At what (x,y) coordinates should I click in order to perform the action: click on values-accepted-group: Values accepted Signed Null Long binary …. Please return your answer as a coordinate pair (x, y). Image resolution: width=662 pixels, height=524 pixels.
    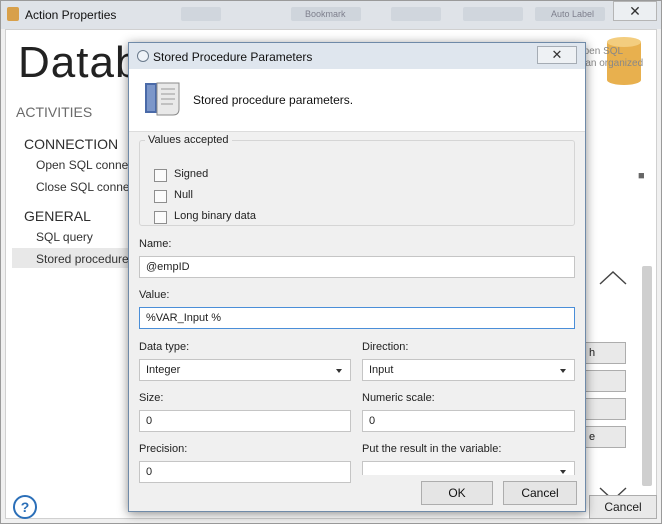
    Looking at the image, I should click on (357, 180).